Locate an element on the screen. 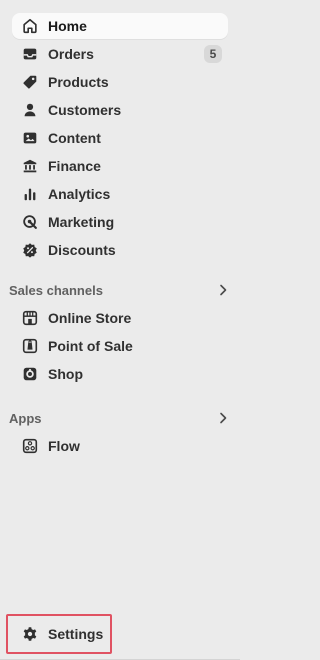 The image size is (320, 660). sidebar-item-label: Shop is located at coordinates (65, 374).